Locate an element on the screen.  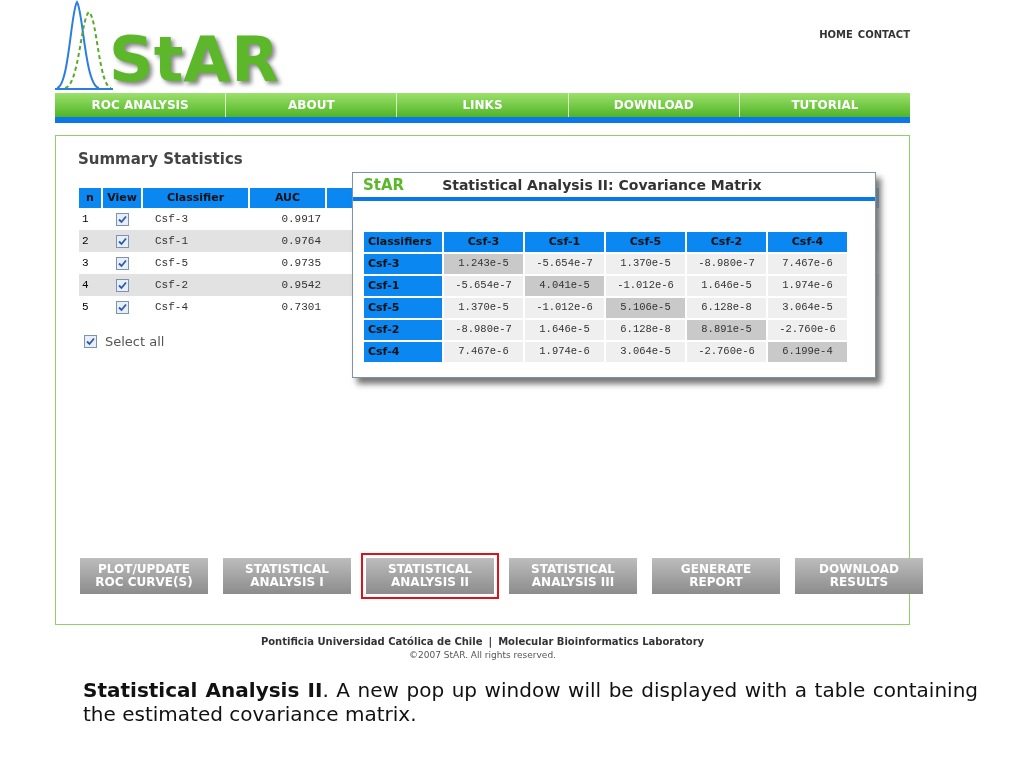
nav-tab: ABOUT is located at coordinates (311, 105).